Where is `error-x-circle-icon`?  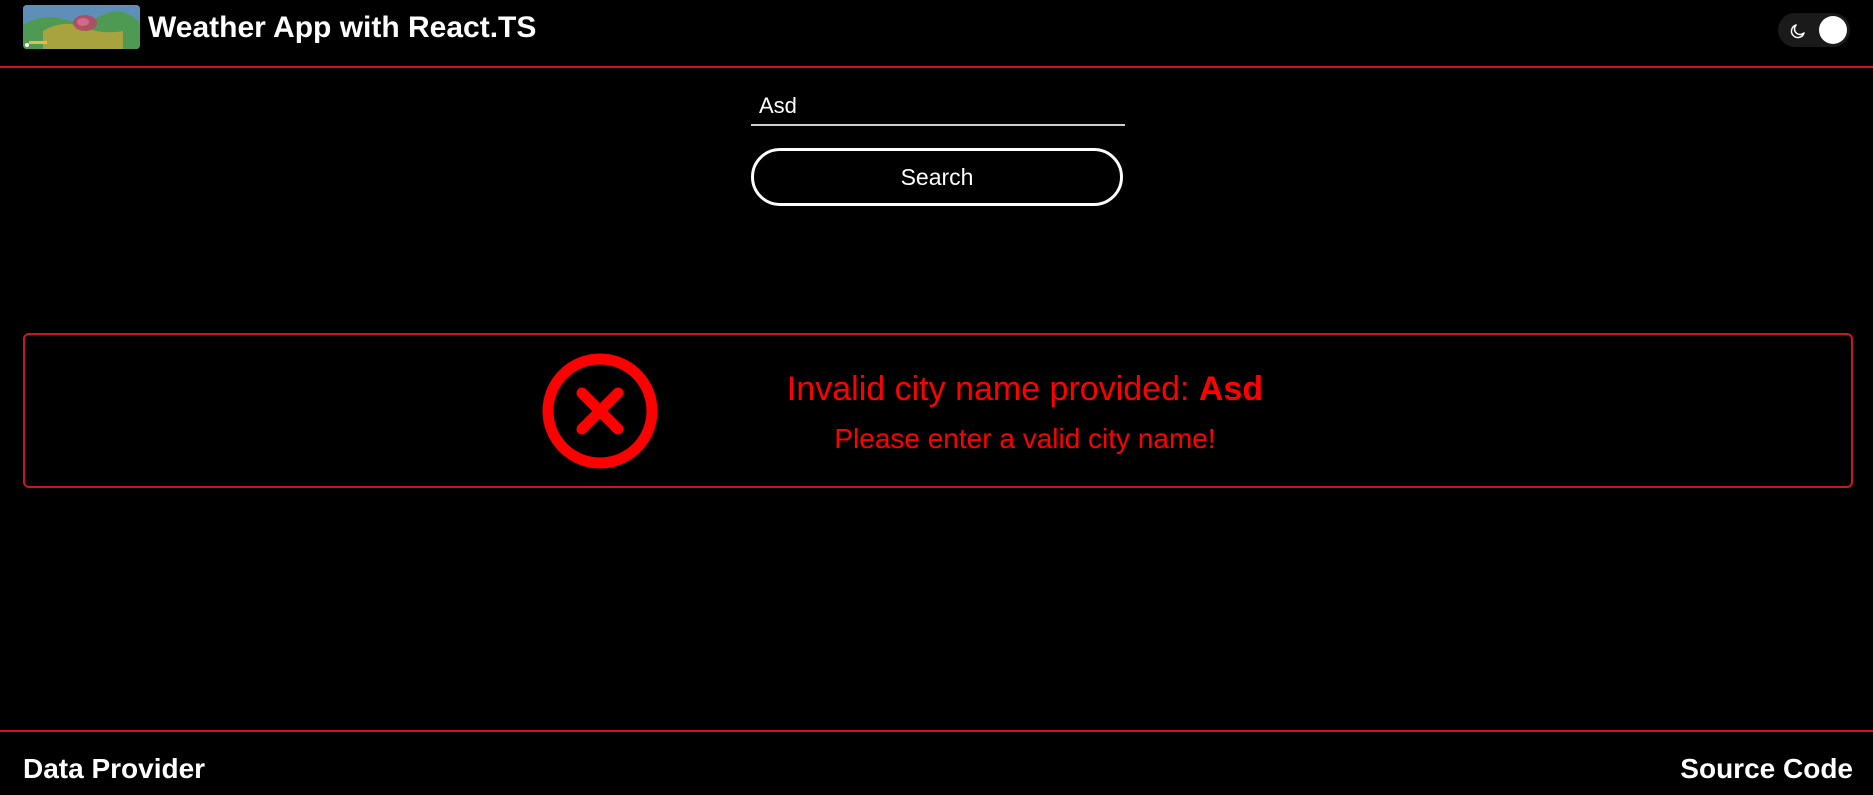
error-x-circle-icon is located at coordinates (600, 411).